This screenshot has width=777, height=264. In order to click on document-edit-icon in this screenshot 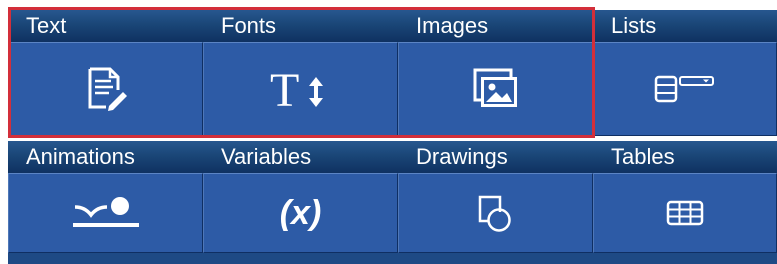, I will do `click(107, 89)`.